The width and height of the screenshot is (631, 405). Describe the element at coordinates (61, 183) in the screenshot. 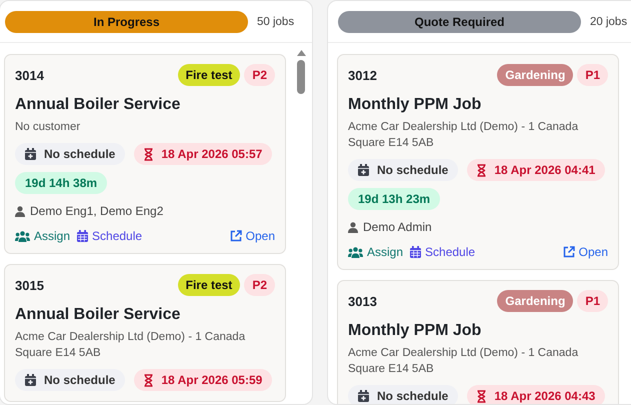

I see `time-remaining: 19d 14h 38m` at that location.